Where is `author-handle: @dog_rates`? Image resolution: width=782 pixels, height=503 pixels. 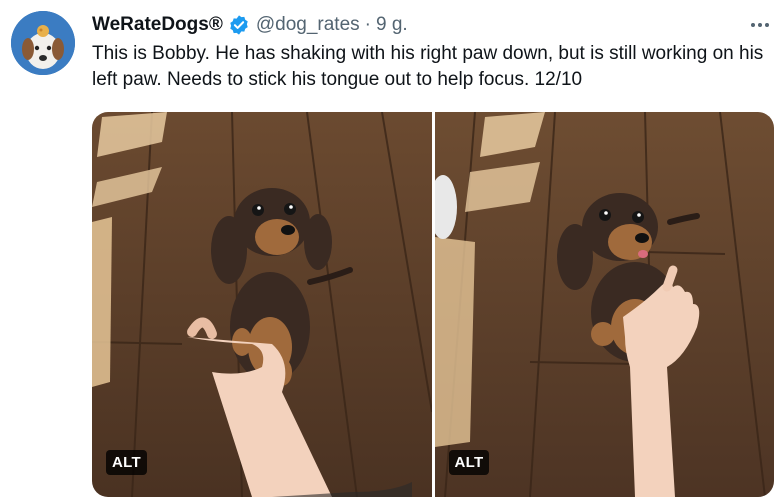
author-handle: @dog_rates is located at coordinates (308, 25).